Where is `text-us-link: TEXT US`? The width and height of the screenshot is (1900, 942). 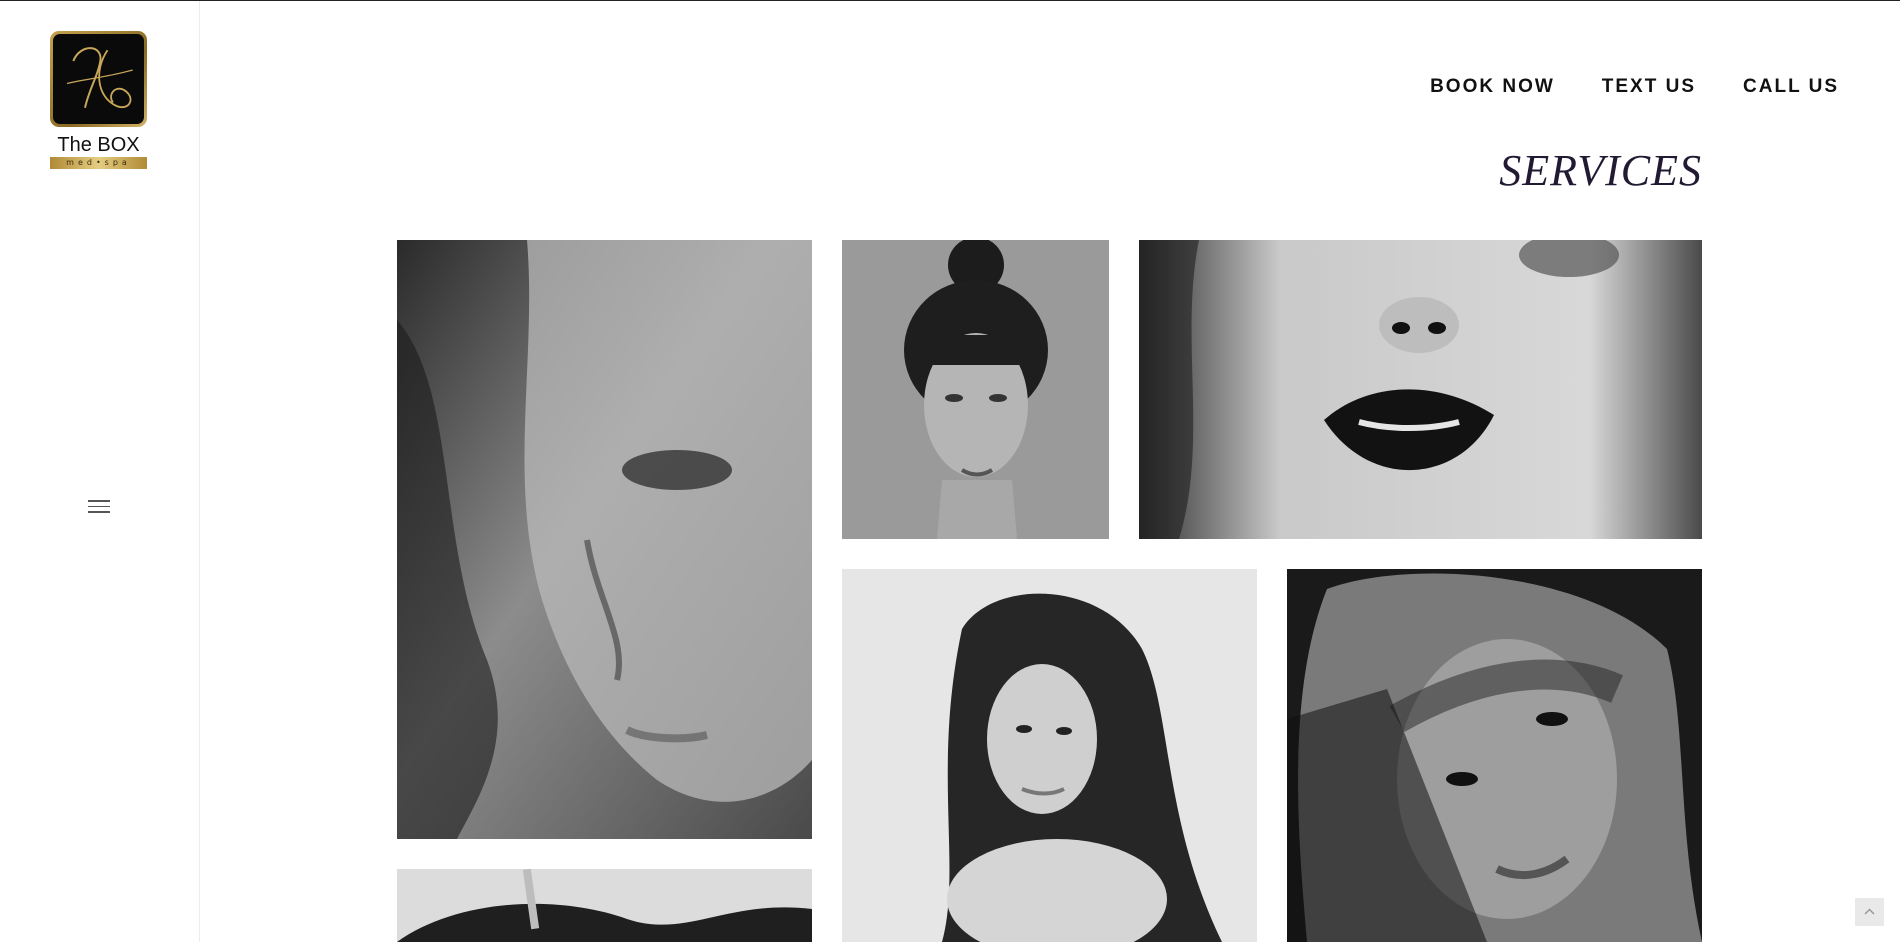
text-us-link: TEXT US is located at coordinates (1649, 87).